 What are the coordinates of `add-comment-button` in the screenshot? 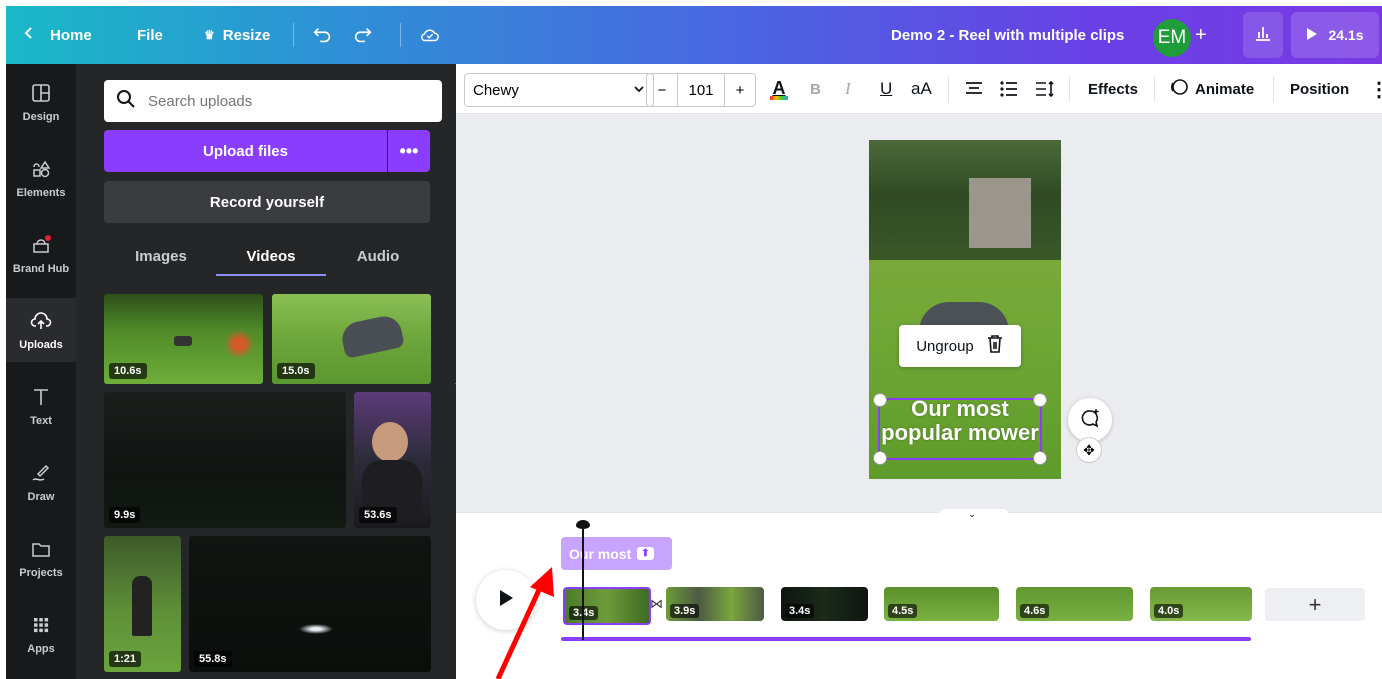 It's located at (1090, 420).